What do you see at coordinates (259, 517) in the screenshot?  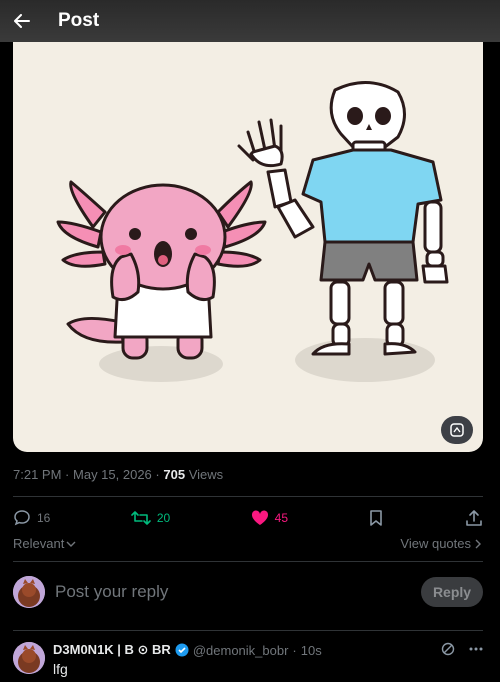 I see `heart-icon` at bounding box center [259, 517].